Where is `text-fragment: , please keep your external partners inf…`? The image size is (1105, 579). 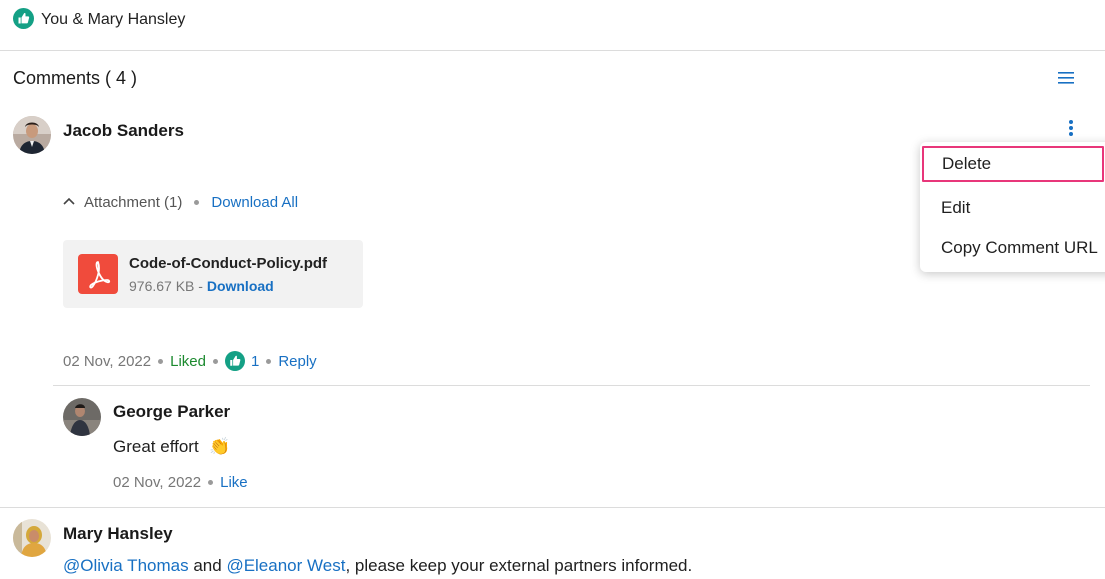 text-fragment: , please keep your external partners inf… is located at coordinates (519, 565).